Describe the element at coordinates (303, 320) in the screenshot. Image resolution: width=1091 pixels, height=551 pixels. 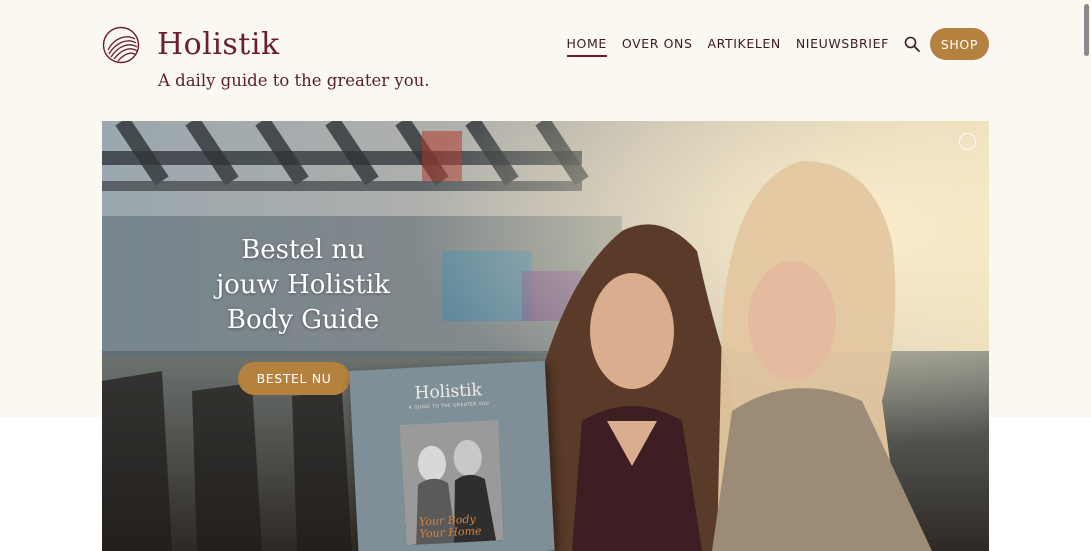
I see `hero-heading-line: Body Guide` at that location.